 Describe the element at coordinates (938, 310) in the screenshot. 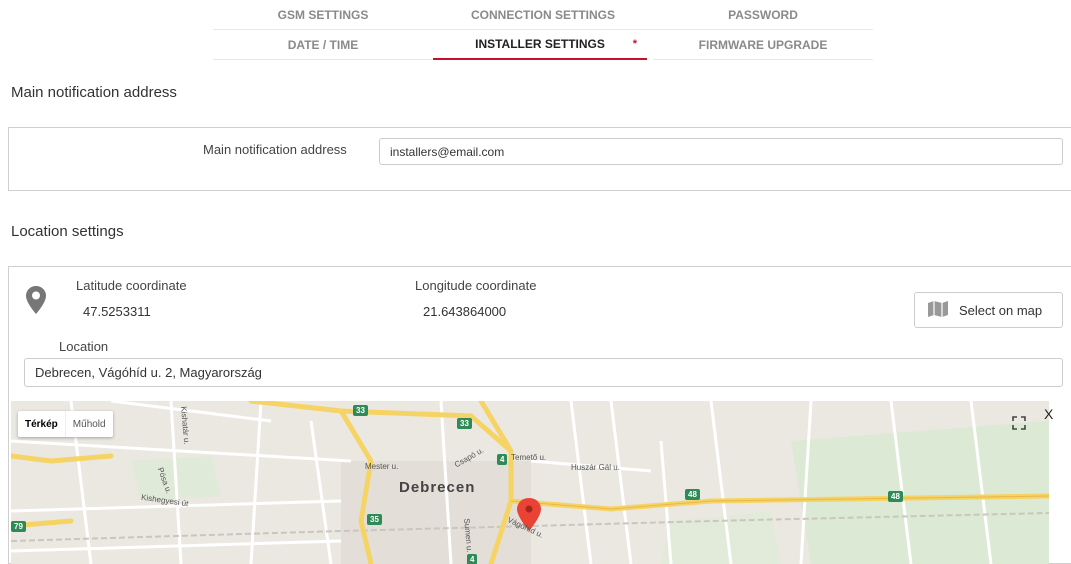

I see `map-icon` at that location.